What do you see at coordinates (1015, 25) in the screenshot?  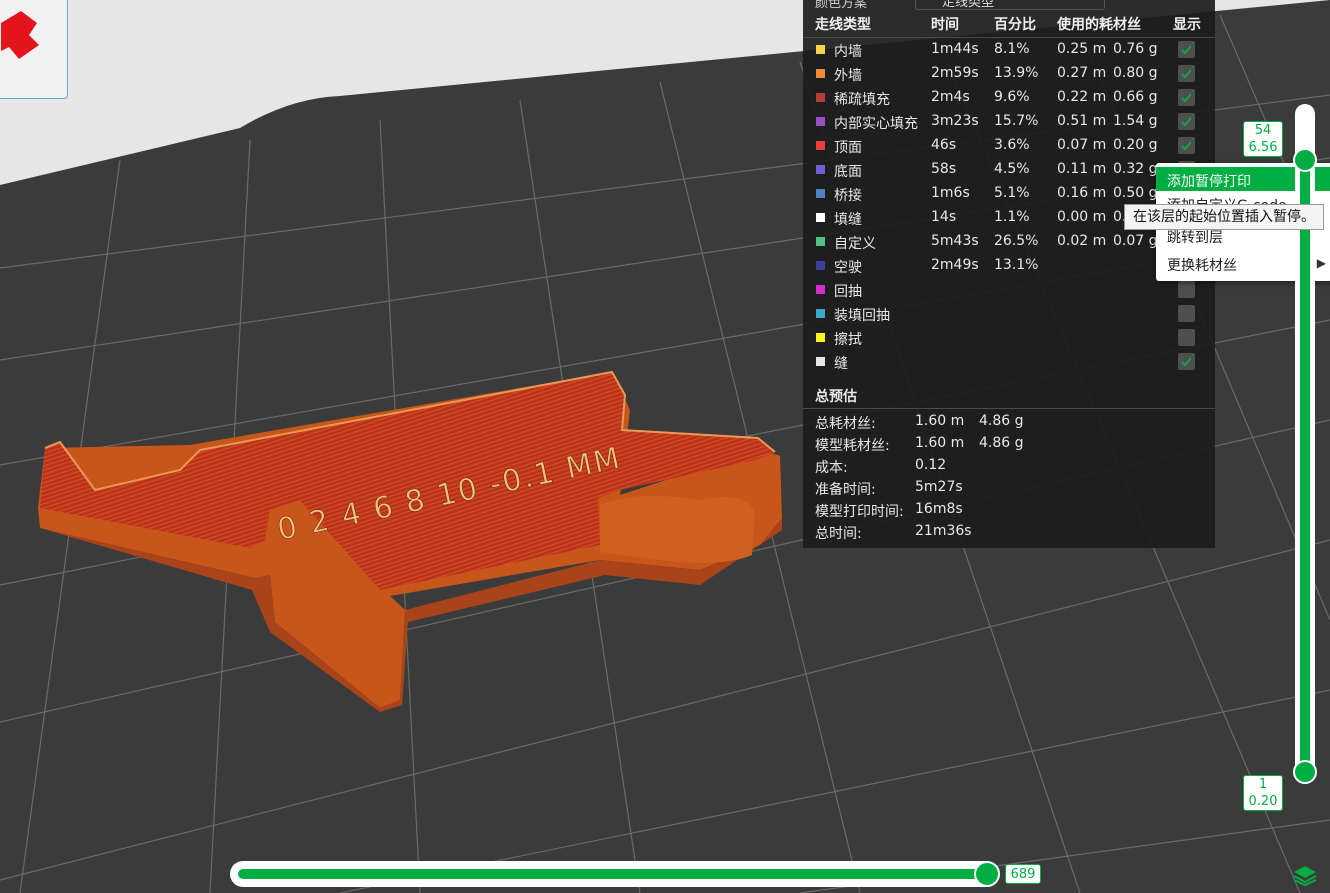 I see `col-header-percent: 百分比` at bounding box center [1015, 25].